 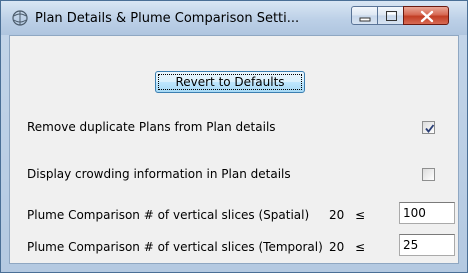 I want to click on maximize-button, so click(x=390, y=15).